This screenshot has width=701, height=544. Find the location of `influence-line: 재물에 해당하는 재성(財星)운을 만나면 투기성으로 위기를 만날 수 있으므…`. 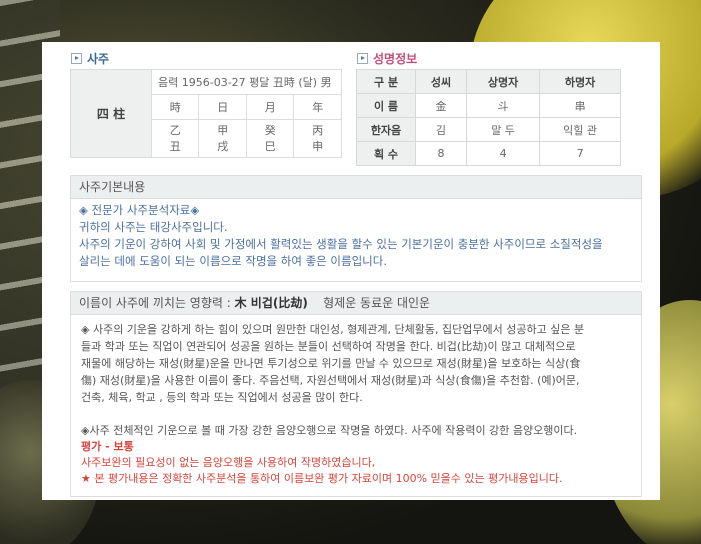

influence-line: 재물에 해당하는 재성(財星)운을 만나면 투기성으로 위기를 만날 수 있으므… is located at coordinates (331, 363).